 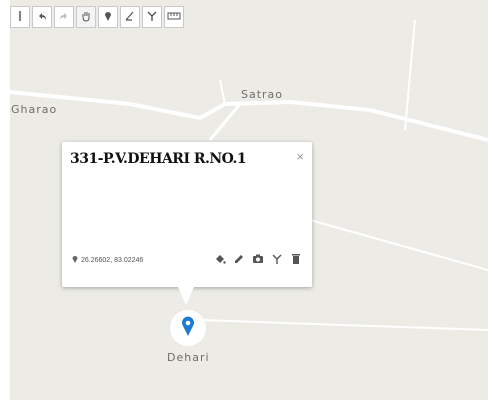 I want to click on popup-actions, so click(x=258, y=261).